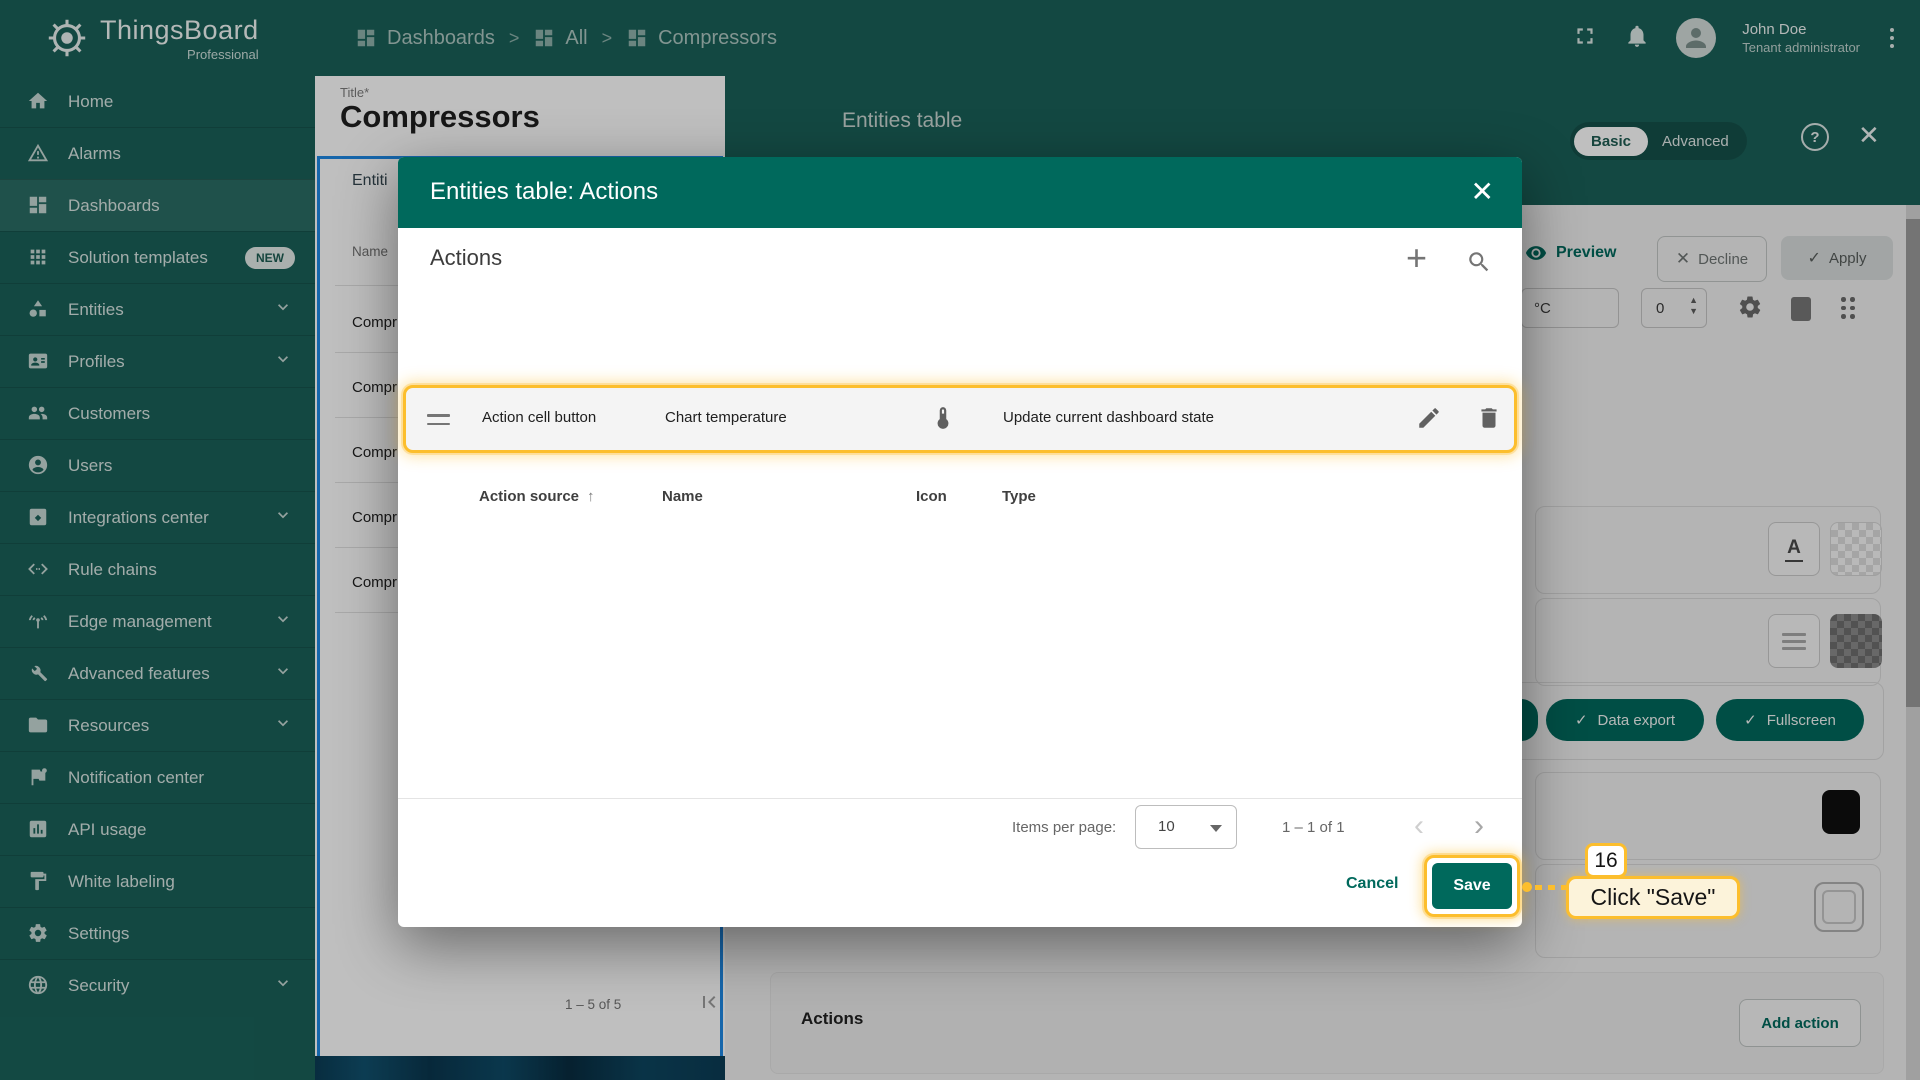  What do you see at coordinates (931, 496) in the screenshot?
I see `column-header-icon: Icon` at bounding box center [931, 496].